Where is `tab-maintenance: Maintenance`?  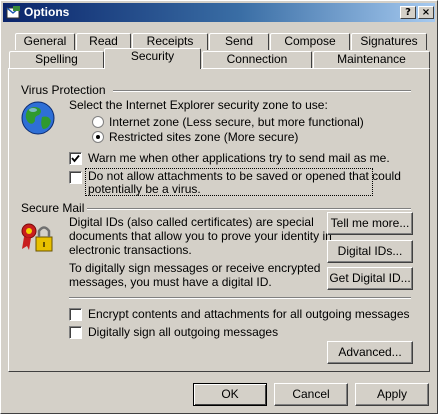
tab-maintenance: Maintenance is located at coordinates (371, 59).